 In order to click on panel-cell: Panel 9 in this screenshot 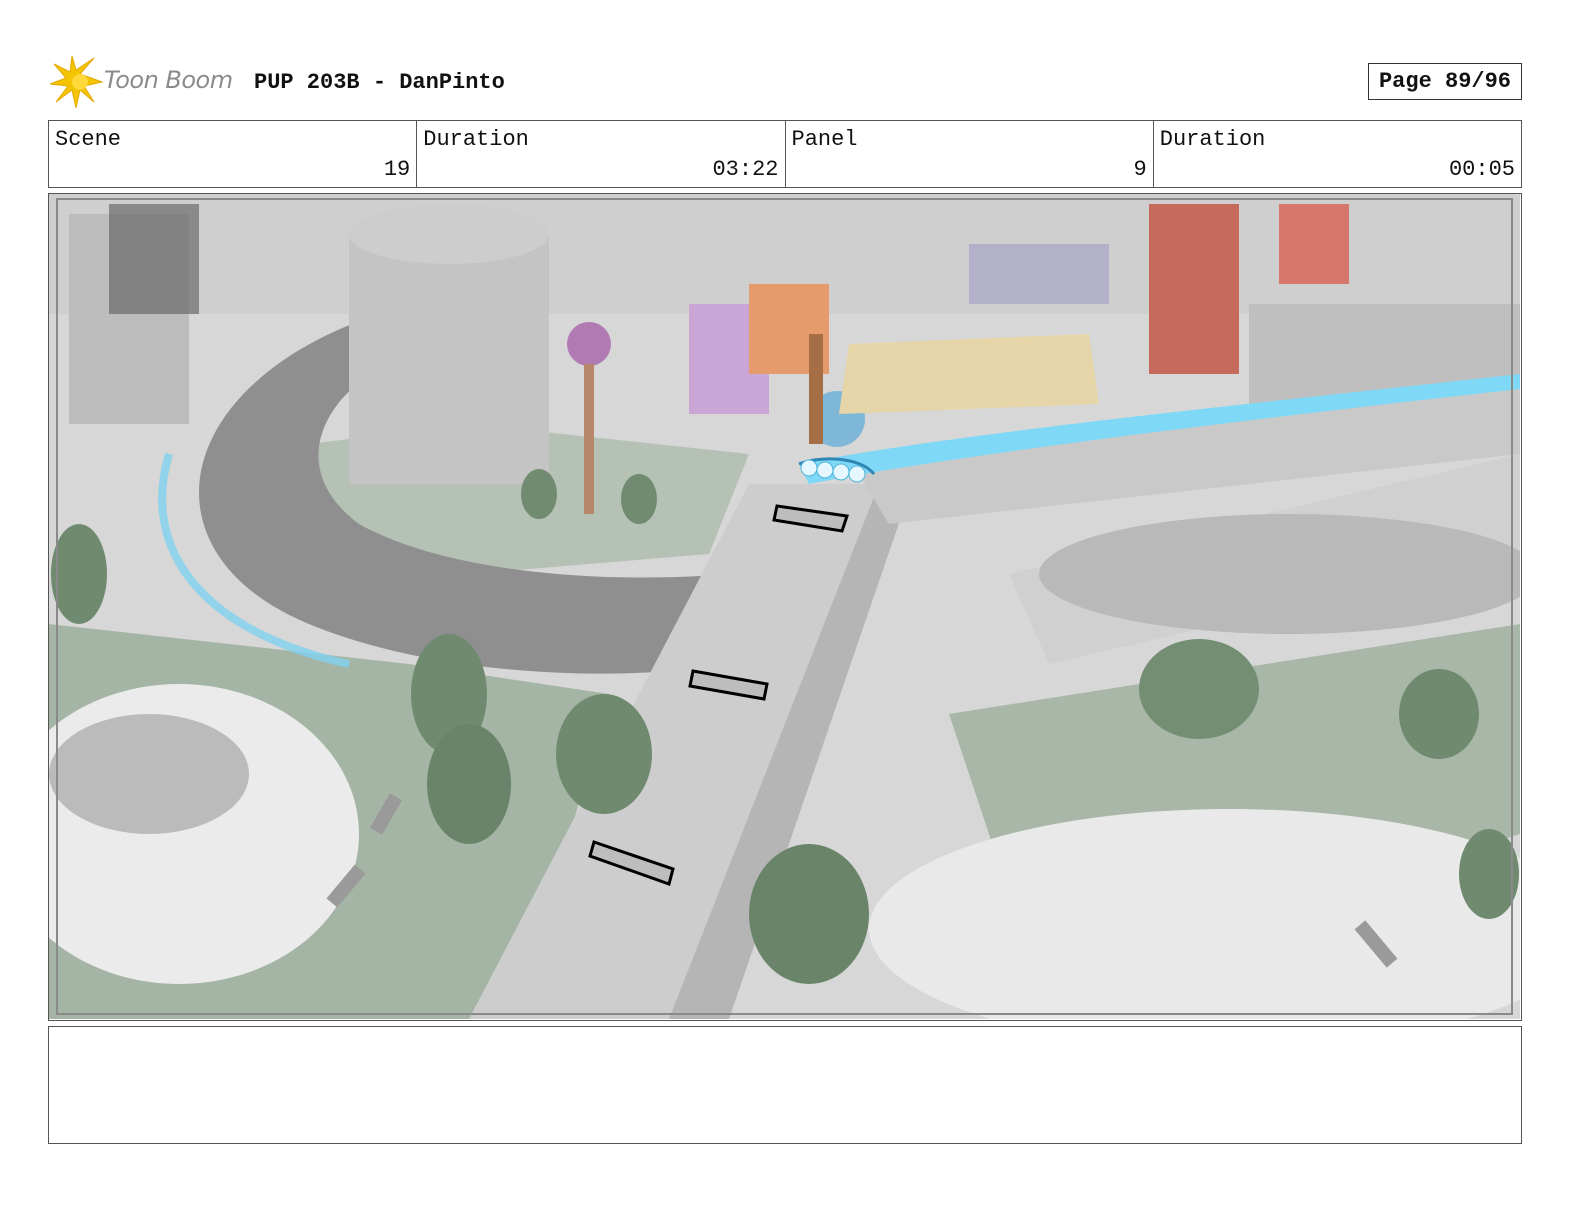, I will do `click(970, 154)`.